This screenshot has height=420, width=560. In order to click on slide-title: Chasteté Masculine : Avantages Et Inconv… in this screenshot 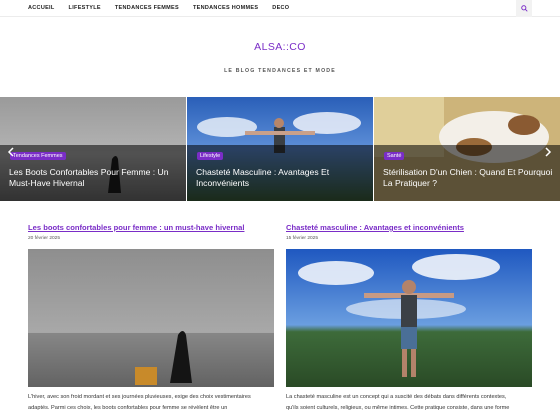, I will do `click(281, 178)`.